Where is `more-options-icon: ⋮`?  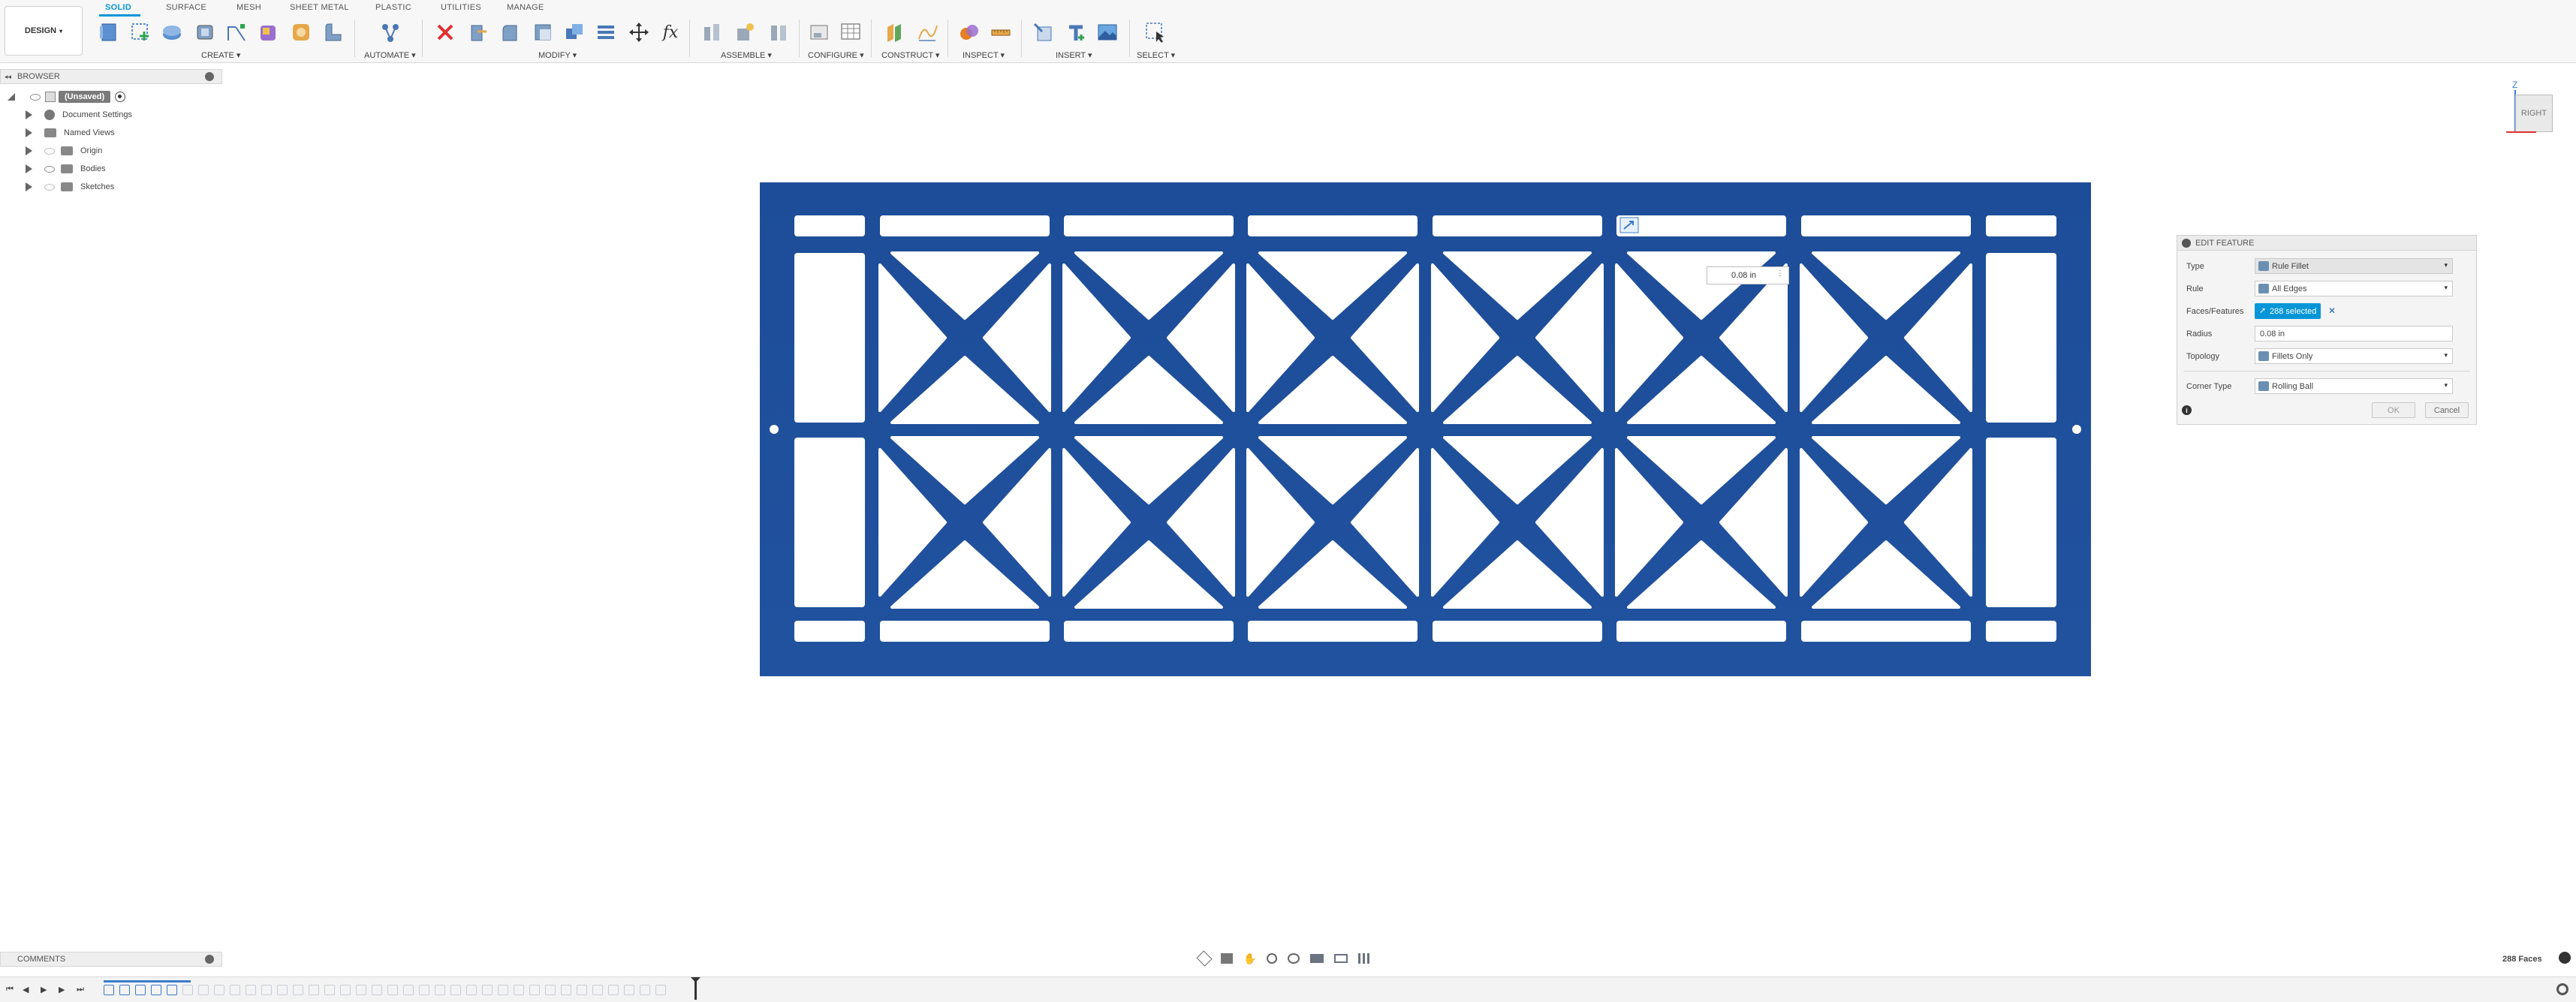
more-options-icon: ⋮ is located at coordinates (1780, 273).